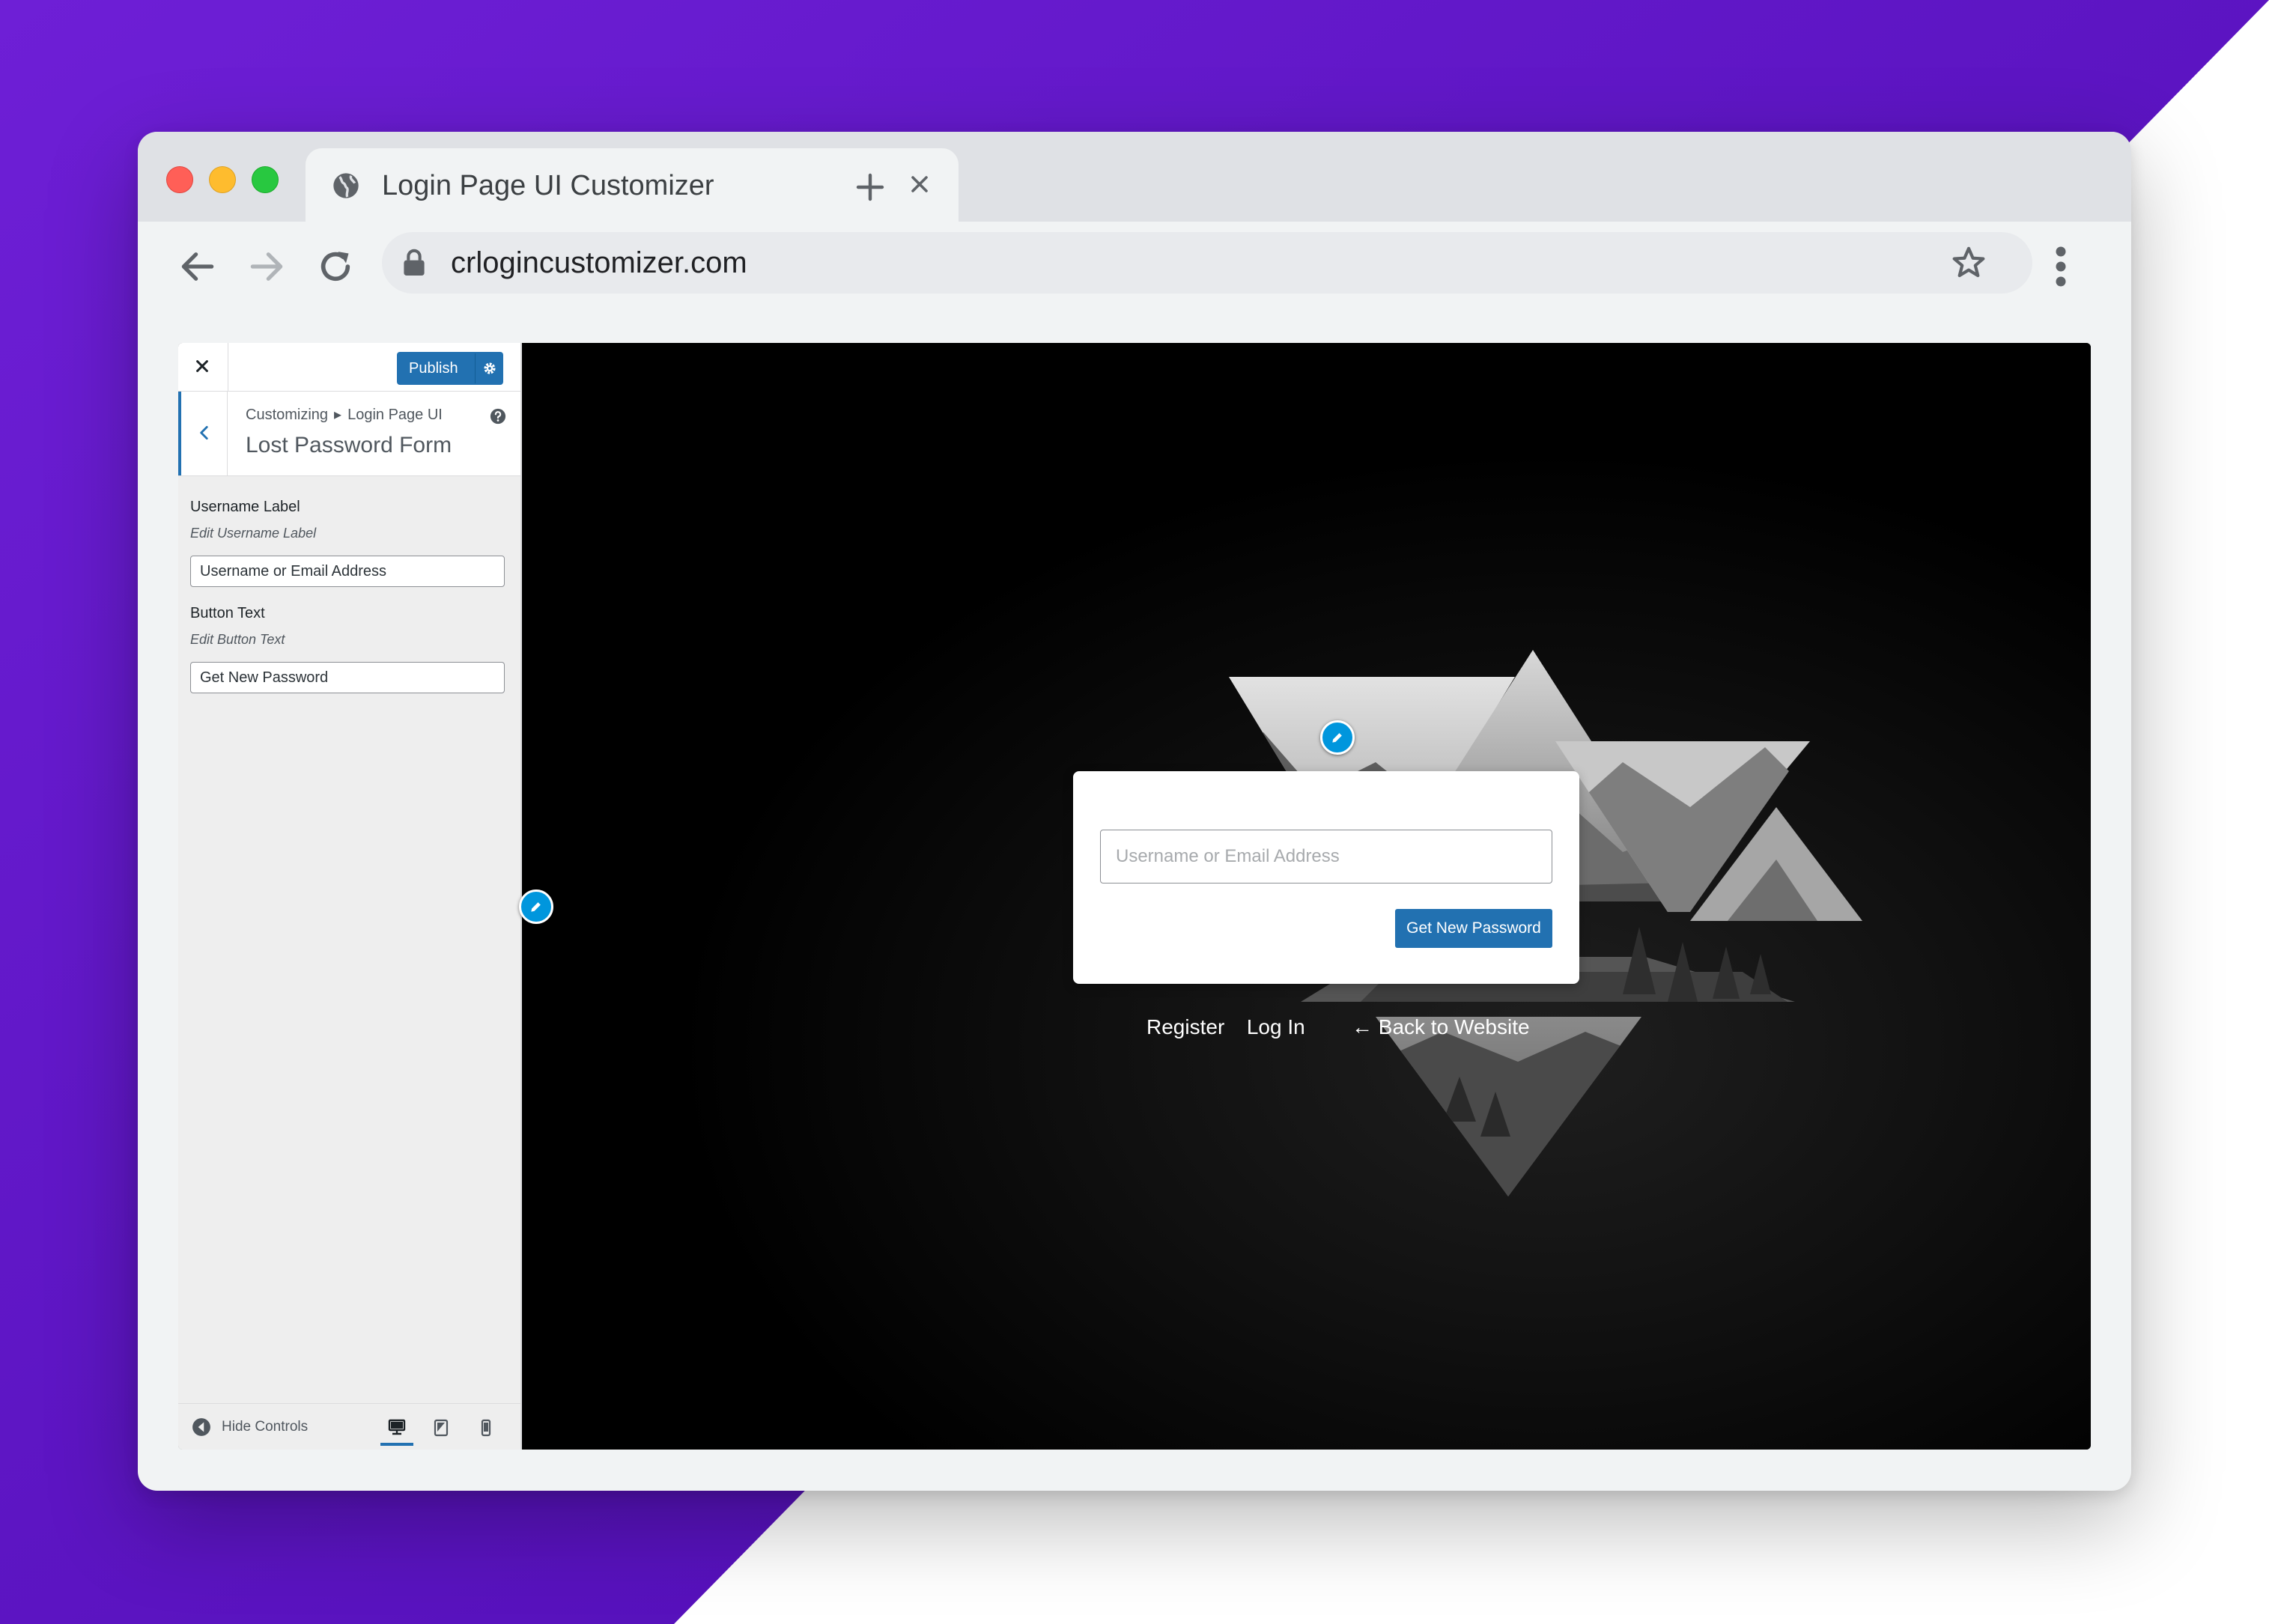 This screenshot has width=2269, height=1624. I want to click on edit-logo-button, so click(1337, 737).